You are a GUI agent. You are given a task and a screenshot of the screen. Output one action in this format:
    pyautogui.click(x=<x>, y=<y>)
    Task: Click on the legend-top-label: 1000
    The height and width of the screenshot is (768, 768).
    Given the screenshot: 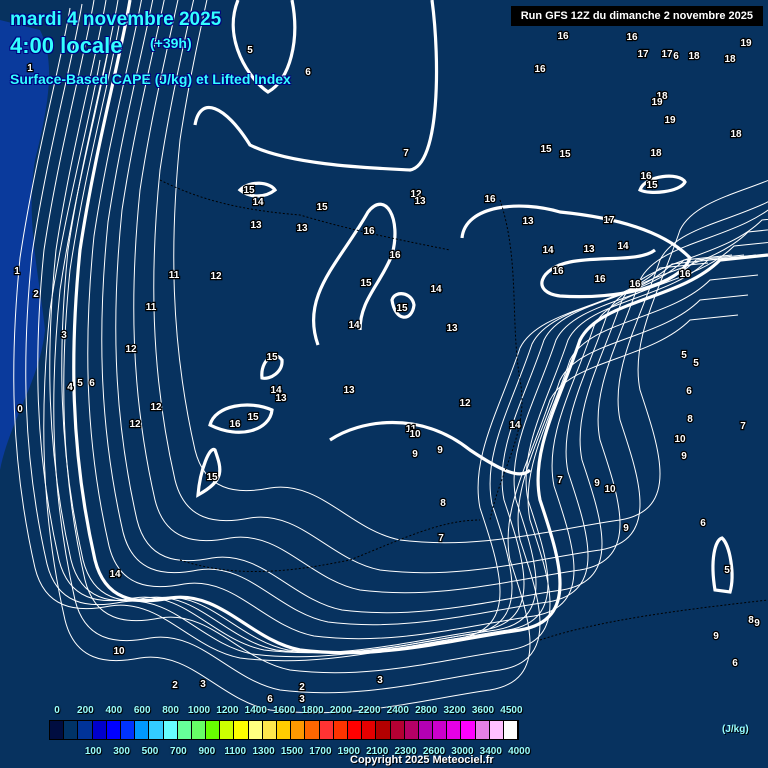 What is the action you would take?
    pyautogui.click(x=199, y=710)
    